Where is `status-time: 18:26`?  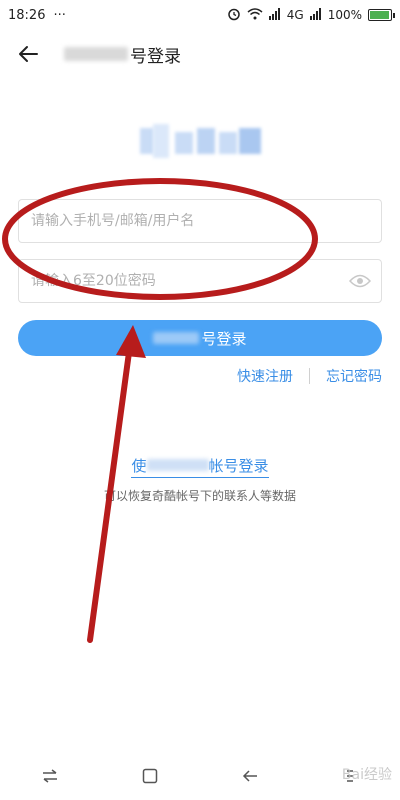
status-time: 18:26 is located at coordinates (27, 15).